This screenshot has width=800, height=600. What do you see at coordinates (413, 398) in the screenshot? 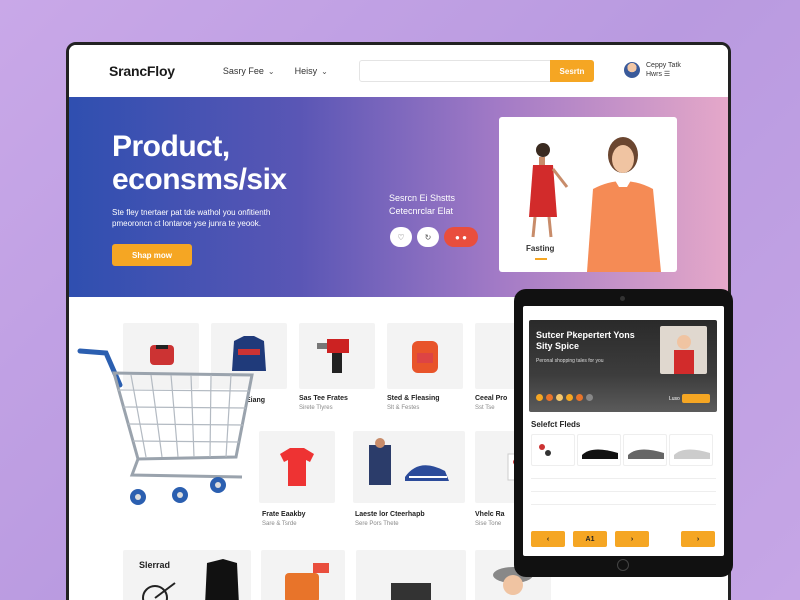
I see `product-name: Sted & Fleasing` at bounding box center [413, 398].